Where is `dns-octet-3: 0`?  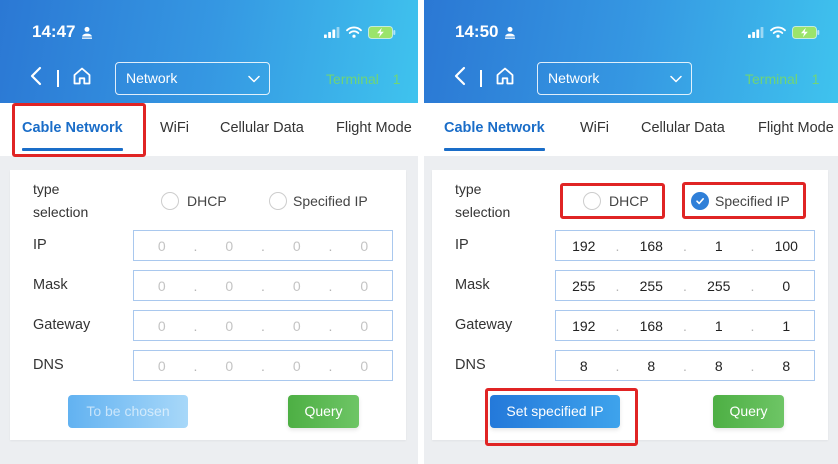
dns-octet-3: 0 is located at coordinates (297, 366).